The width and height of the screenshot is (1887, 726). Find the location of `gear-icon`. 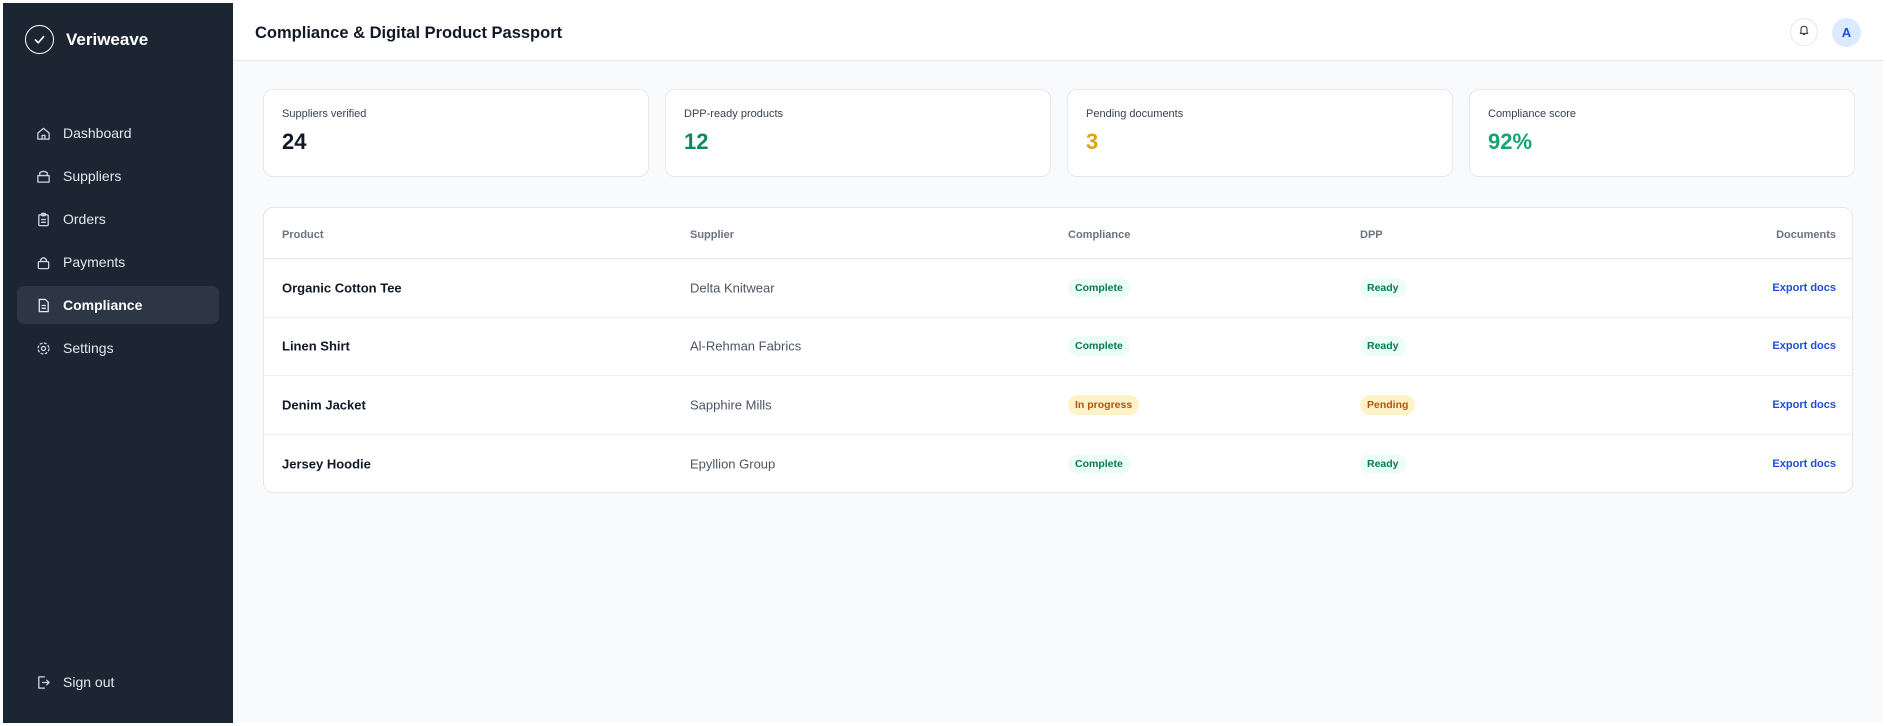

gear-icon is located at coordinates (43, 348).